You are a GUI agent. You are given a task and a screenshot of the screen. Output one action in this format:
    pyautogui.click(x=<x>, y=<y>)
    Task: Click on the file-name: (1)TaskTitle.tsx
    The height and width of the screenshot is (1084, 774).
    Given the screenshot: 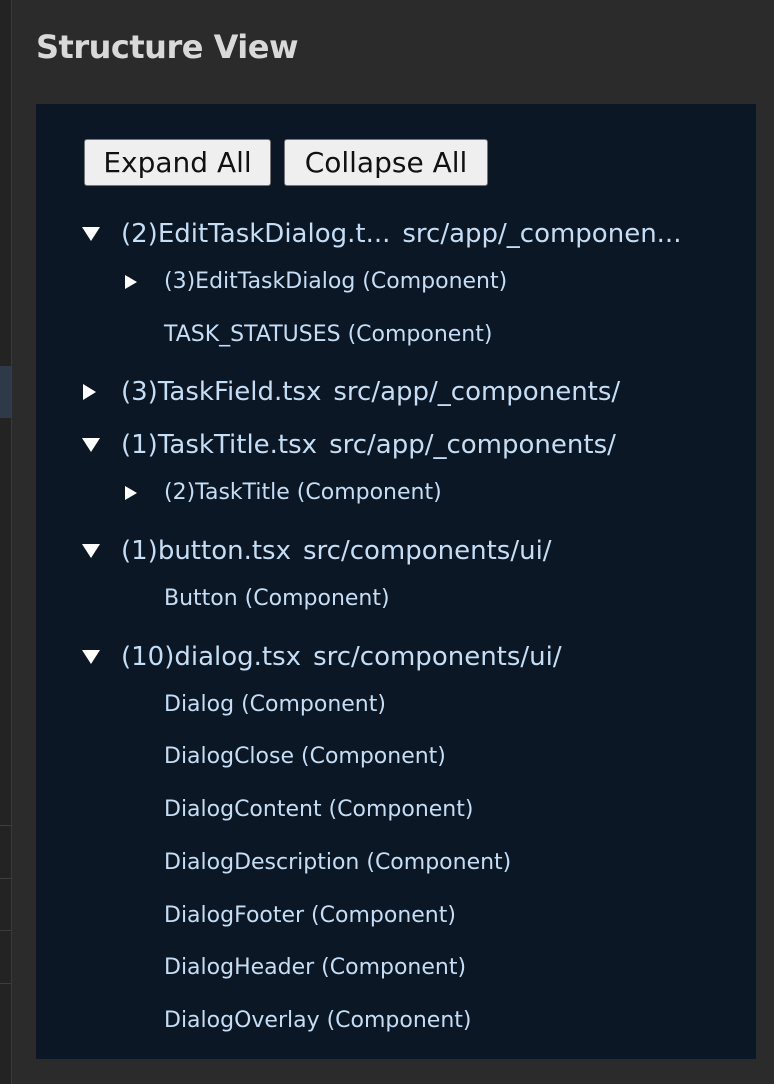 What is the action you would take?
    pyautogui.click(x=219, y=445)
    